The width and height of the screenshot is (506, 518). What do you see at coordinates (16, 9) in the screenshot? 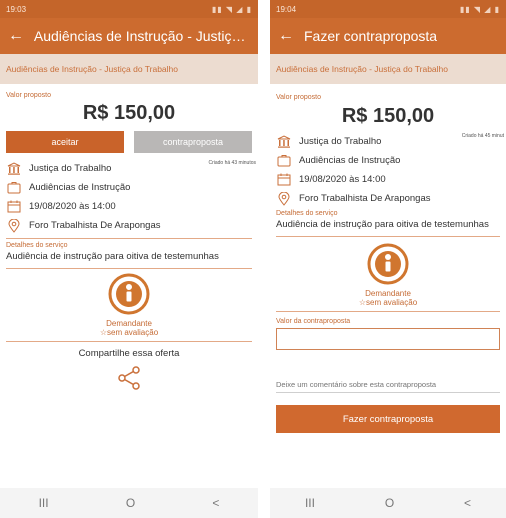
I see `status-time: 19:03` at bounding box center [16, 9].